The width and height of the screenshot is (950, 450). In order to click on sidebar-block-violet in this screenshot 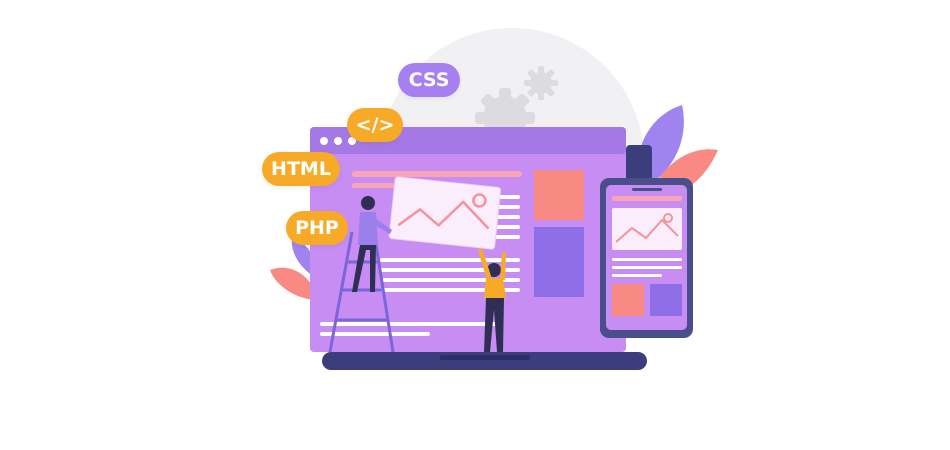, I will do `click(559, 262)`.